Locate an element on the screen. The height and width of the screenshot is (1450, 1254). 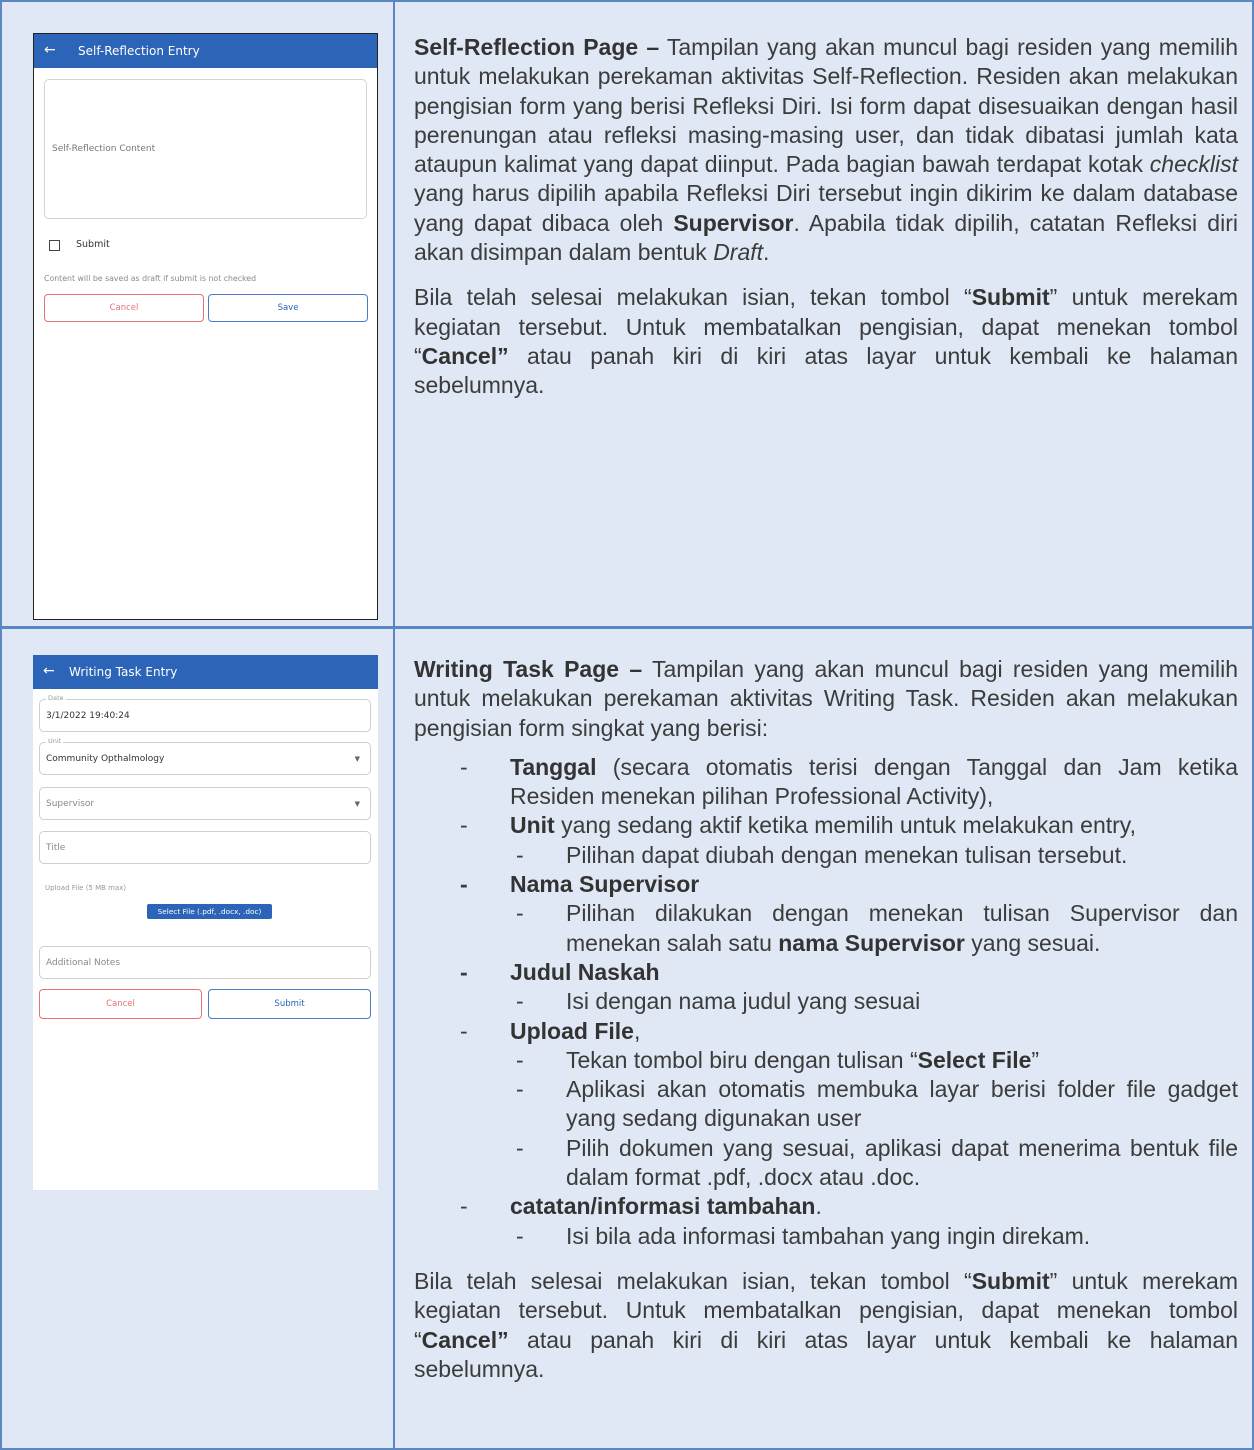
additional-notes-input: Additional Notes is located at coordinates (205, 962).